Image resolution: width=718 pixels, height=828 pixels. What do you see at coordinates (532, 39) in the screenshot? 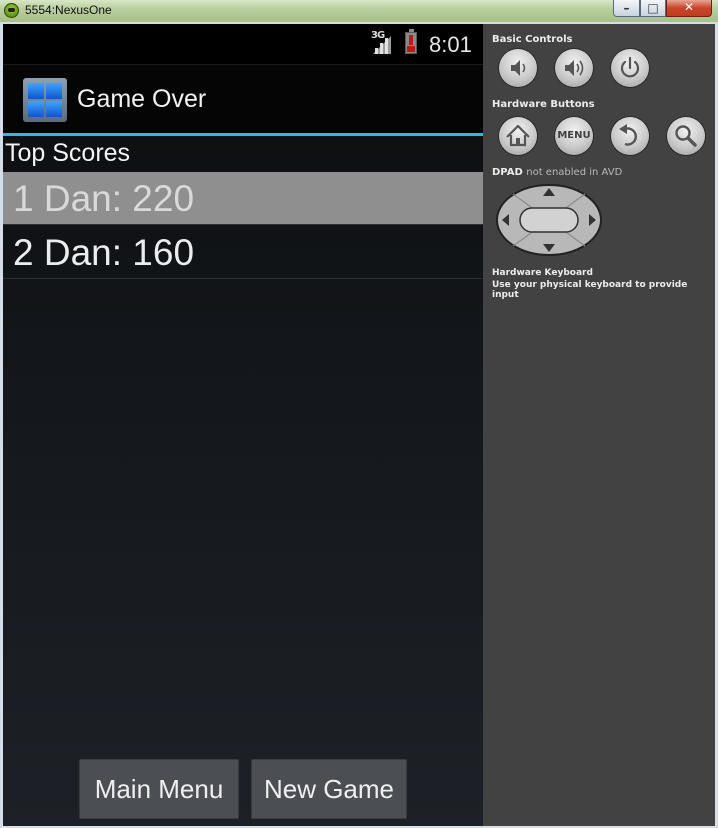
I see `basic-controls-title: Basic Controls` at bounding box center [532, 39].